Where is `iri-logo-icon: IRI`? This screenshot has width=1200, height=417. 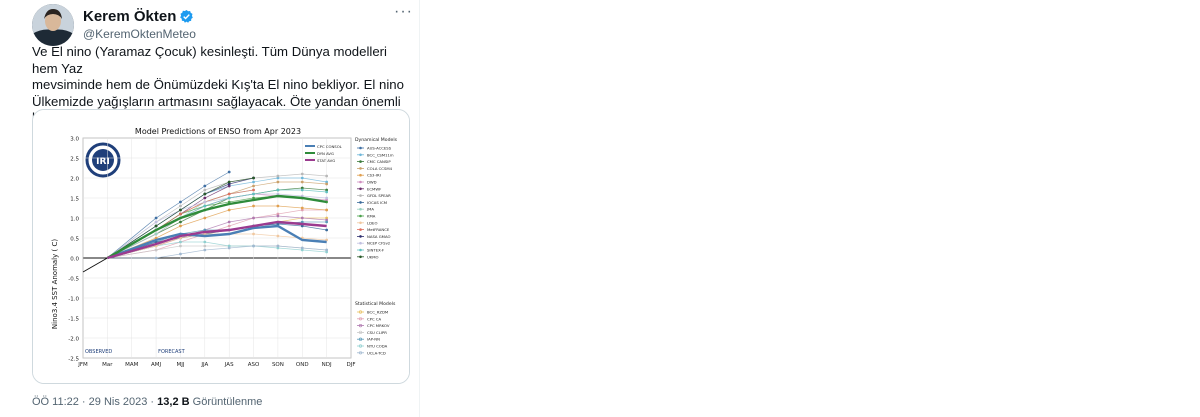 iri-logo-icon: IRI is located at coordinates (103, 160).